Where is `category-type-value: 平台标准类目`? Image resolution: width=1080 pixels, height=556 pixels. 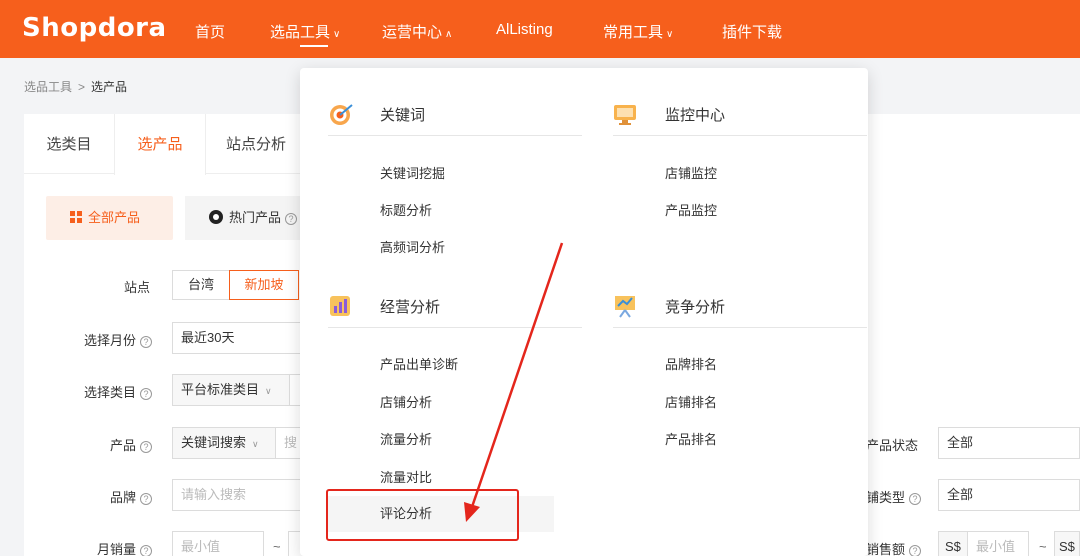
category-type-value: 平台标准类目 is located at coordinates (220, 389).